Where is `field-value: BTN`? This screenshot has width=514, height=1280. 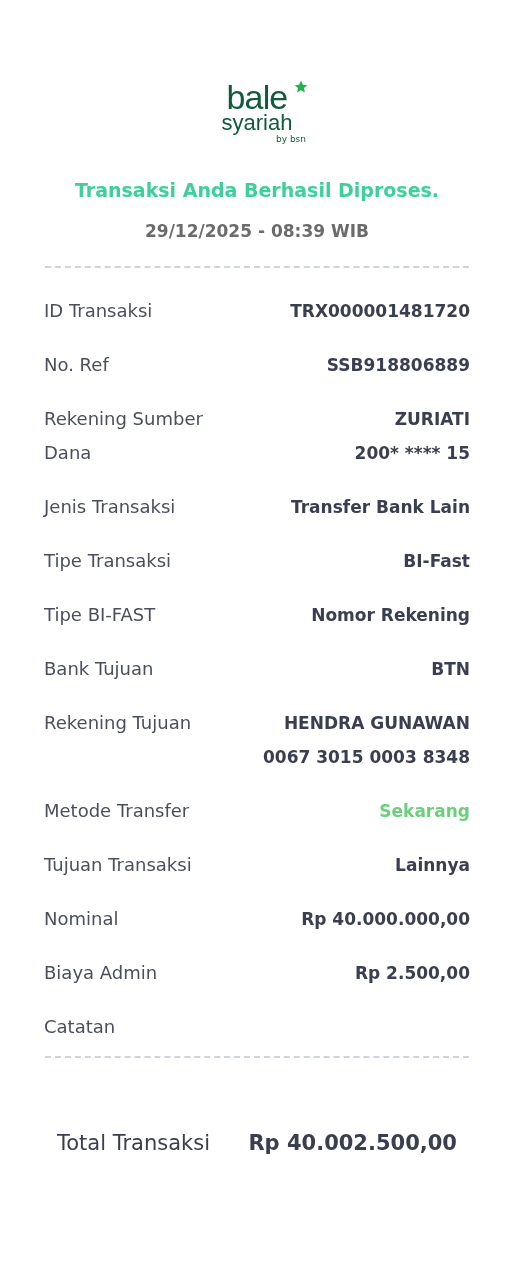
field-value: BTN is located at coordinates (450, 669).